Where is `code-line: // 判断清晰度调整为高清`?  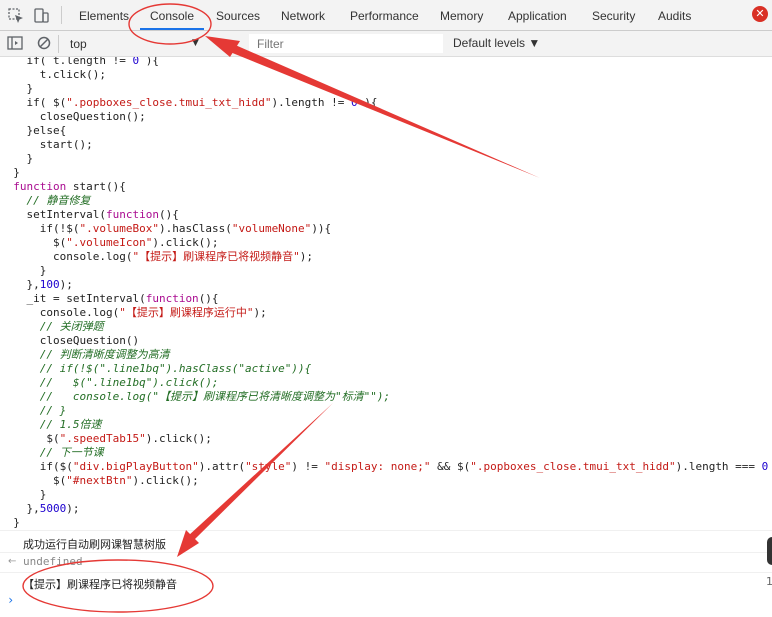 code-line: // 判断清晰度调整为高清 is located at coordinates (85, 355).